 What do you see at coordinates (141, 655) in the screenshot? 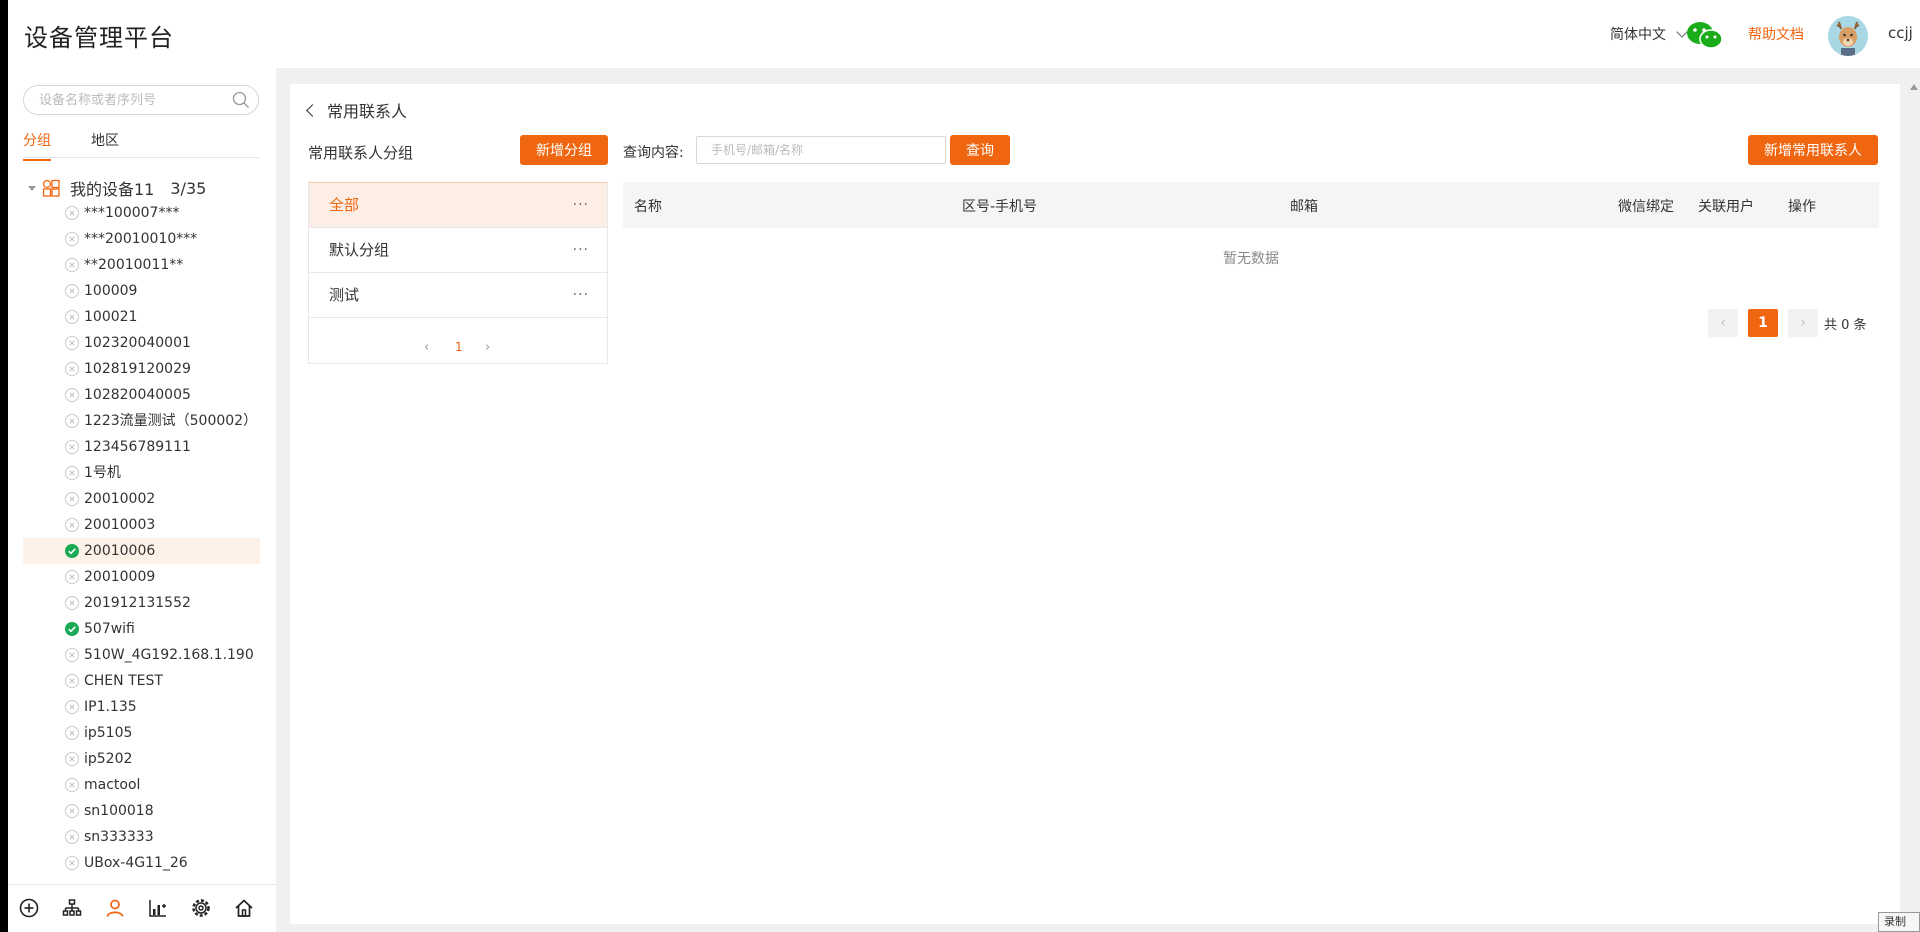
I see `device-item: 510W_4G192.168.1.190` at bounding box center [141, 655].